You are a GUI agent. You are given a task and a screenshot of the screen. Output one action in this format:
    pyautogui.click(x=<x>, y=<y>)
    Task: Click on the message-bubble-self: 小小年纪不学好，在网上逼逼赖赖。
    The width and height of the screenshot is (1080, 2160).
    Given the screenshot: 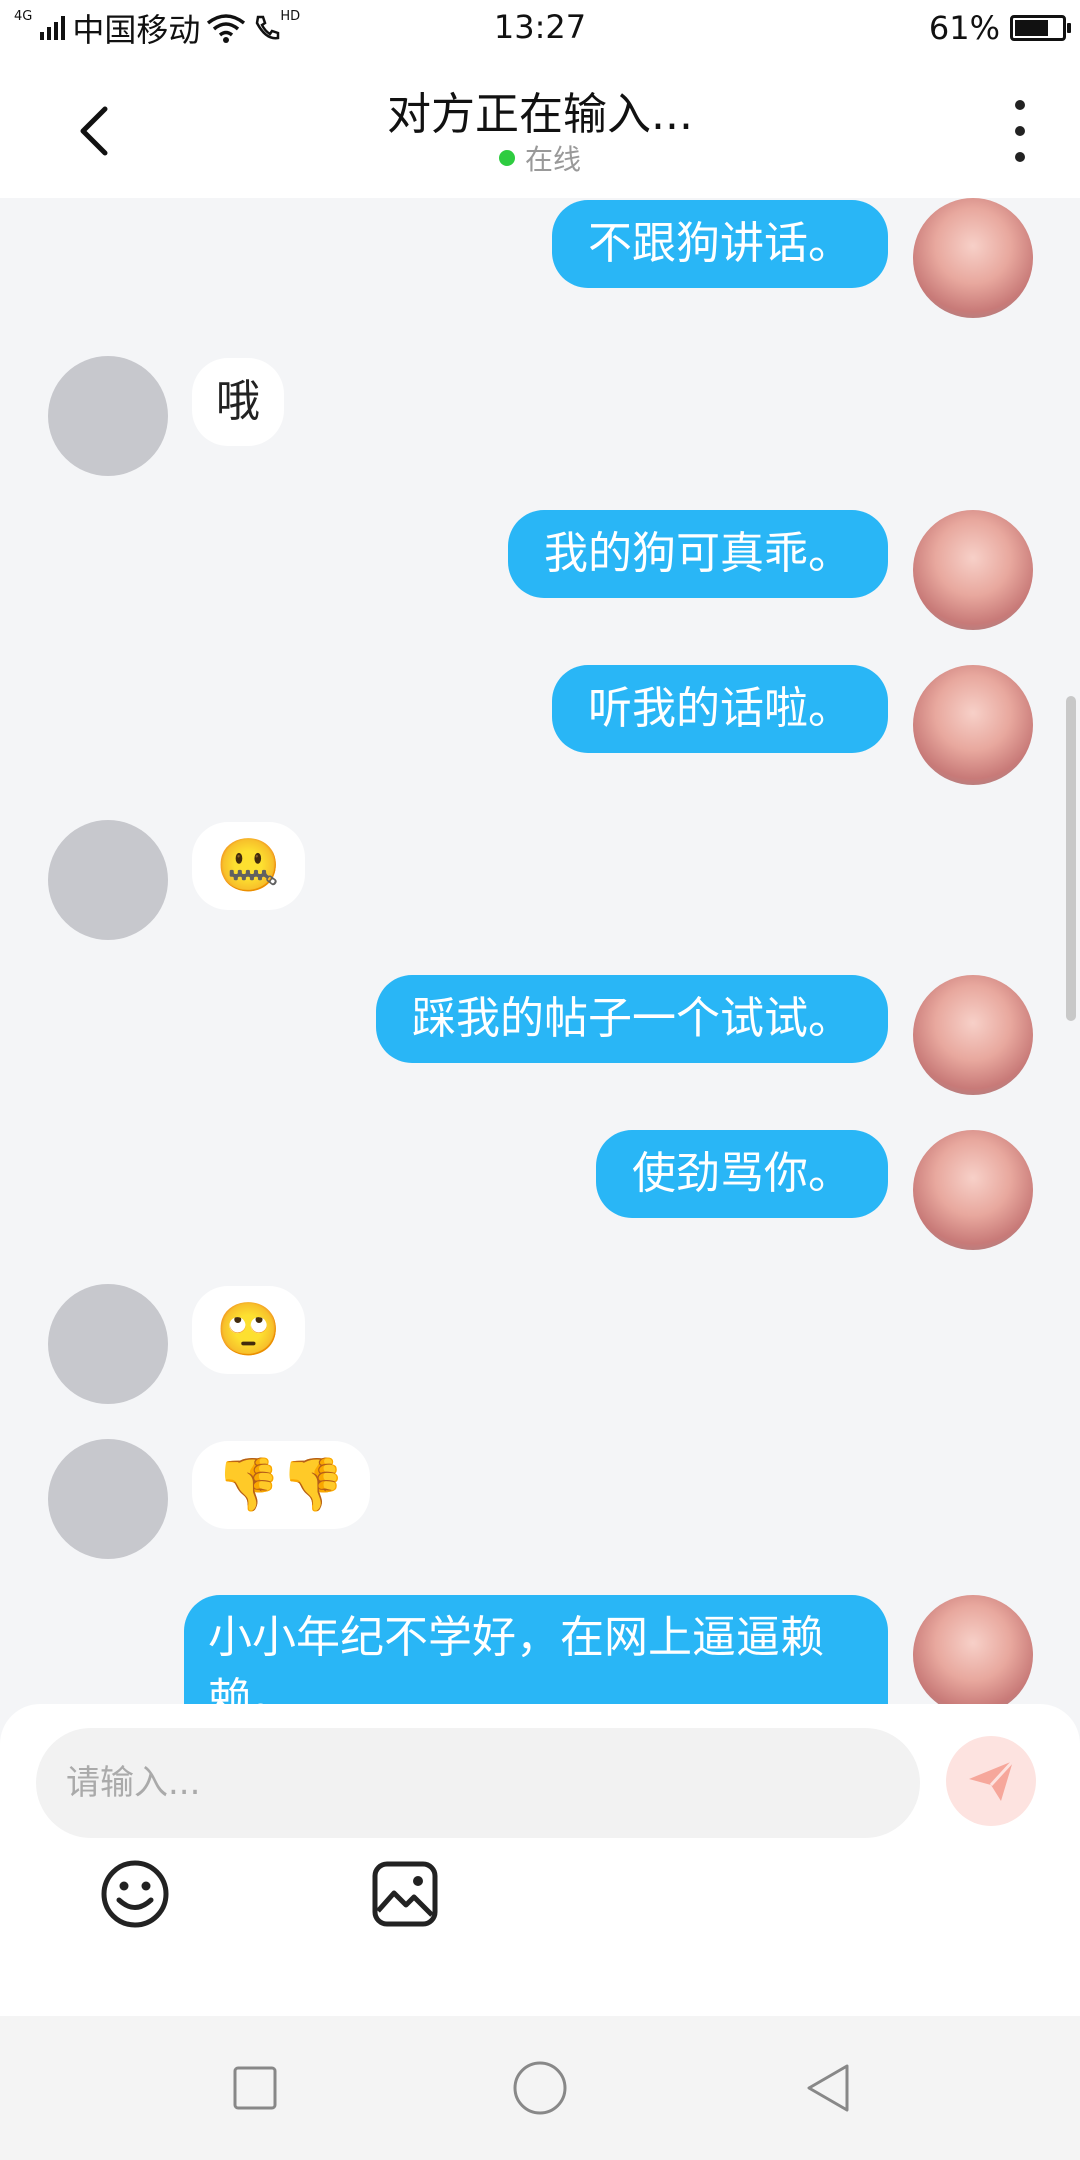 What is the action you would take?
    pyautogui.click(x=536, y=1649)
    